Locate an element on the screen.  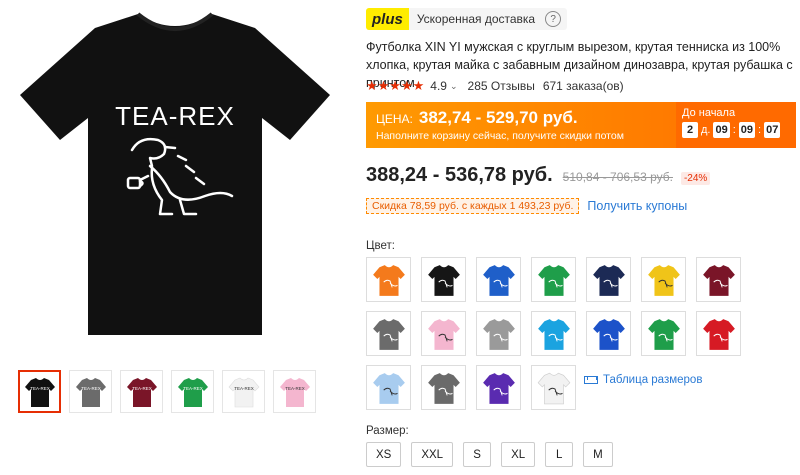
chevron-down-icon: ⌄ is located at coordinates (454, 86).